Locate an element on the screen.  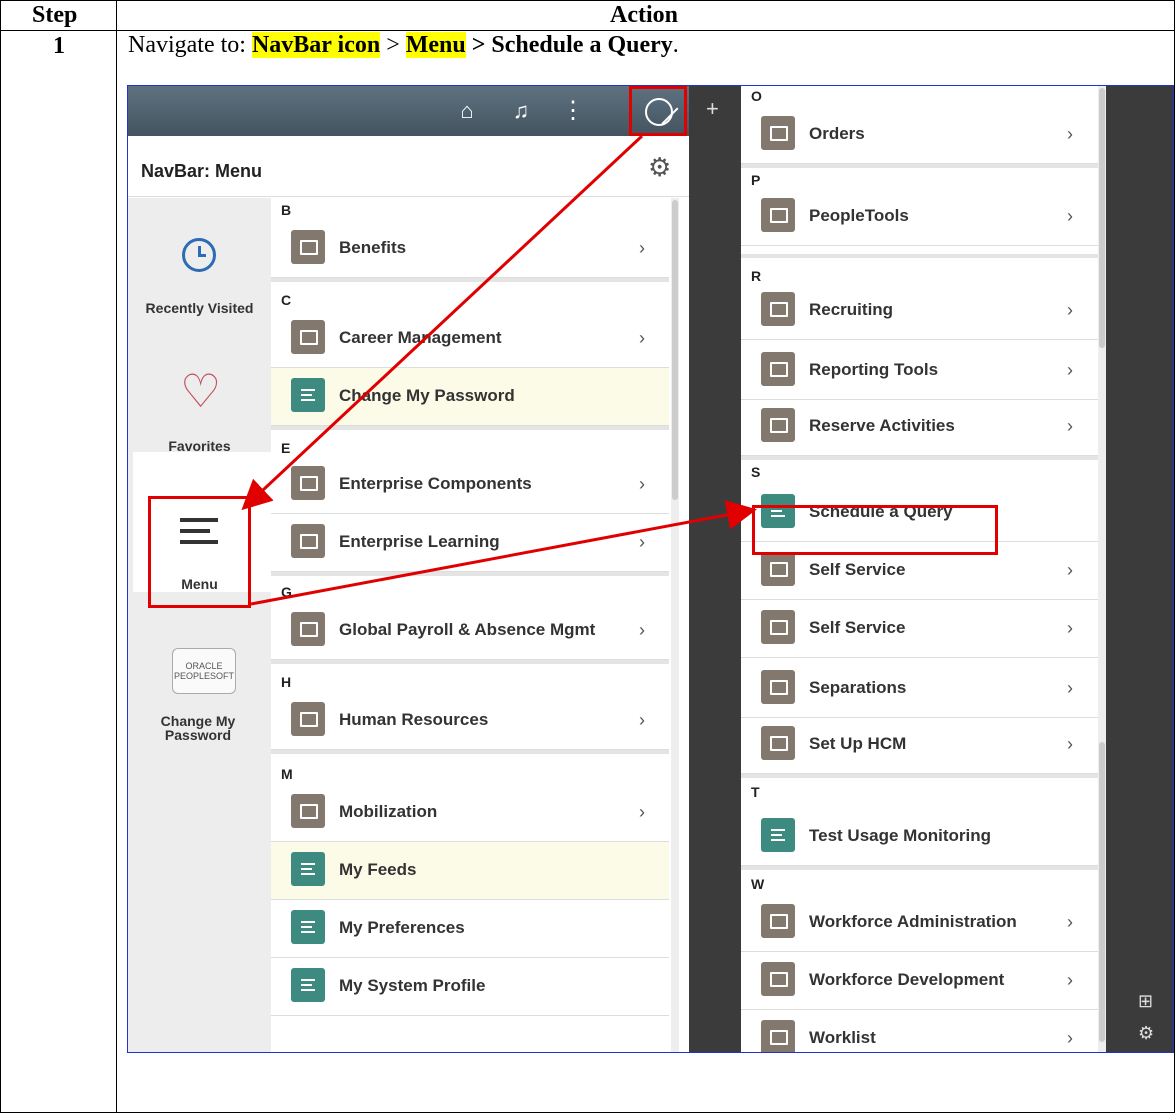
arrow-navbar-to-menu is located at coordinates (442, 322).